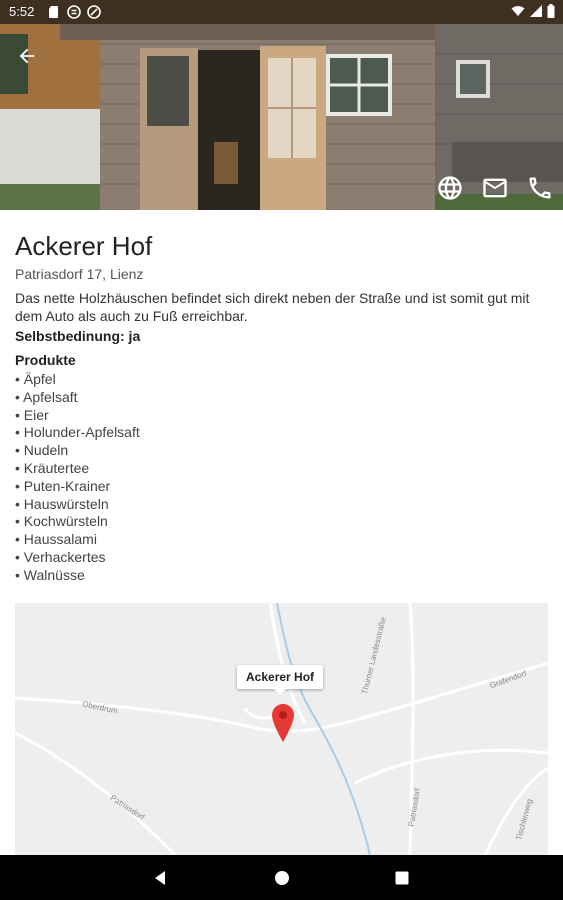 The height and width of the screenshot is (900, 563). I want to click on list-item: Verhackertes, so click(77, 558).